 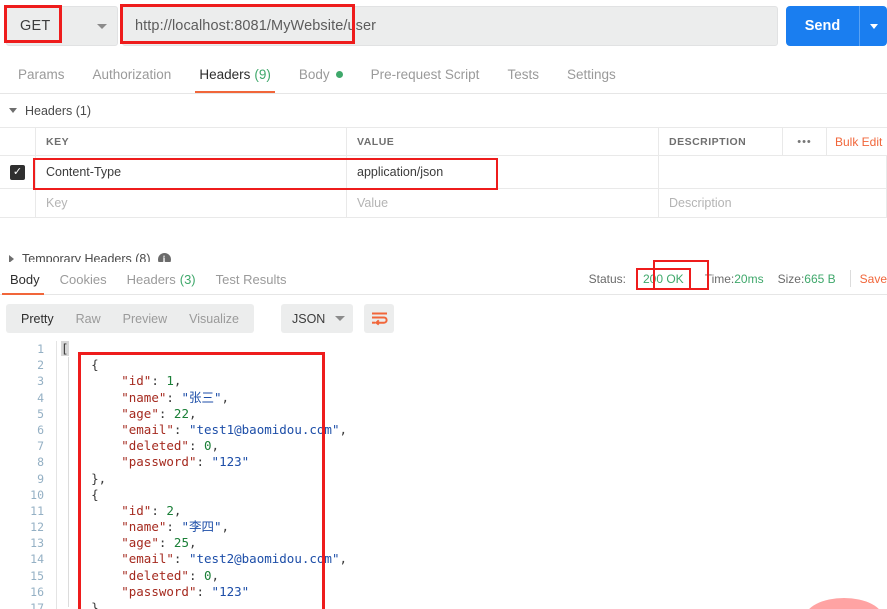 I want to click on line-number: 2, so click(x=40, y=365).